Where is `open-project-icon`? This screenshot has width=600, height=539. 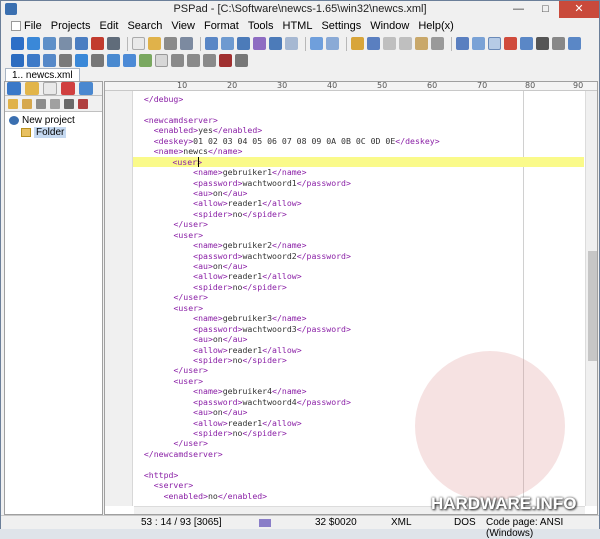 open-project-icon is located at coordinates (13, 103).